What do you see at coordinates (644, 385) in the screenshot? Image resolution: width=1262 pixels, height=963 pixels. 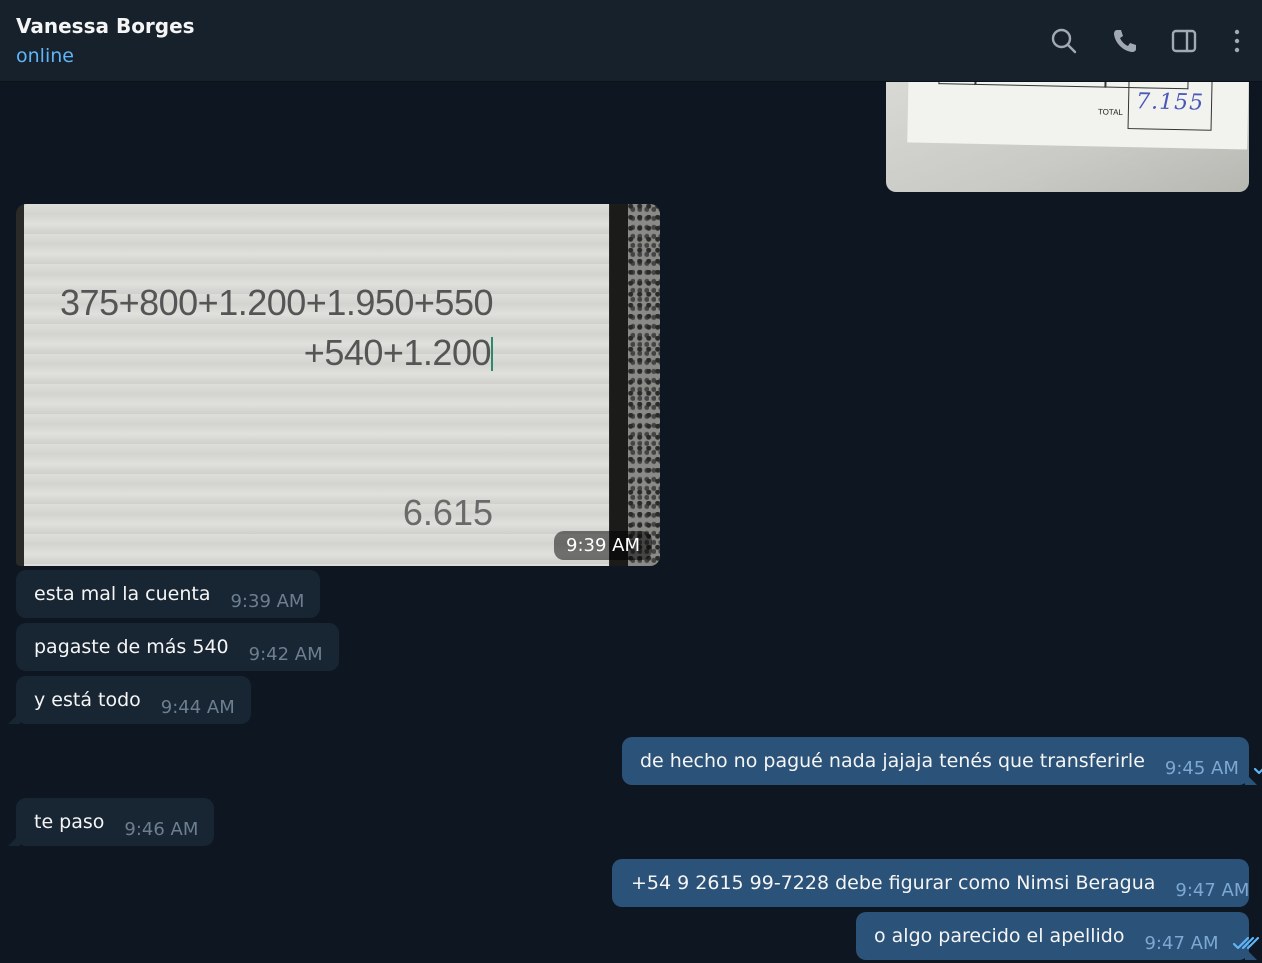 I see `granite-surface` at bounding box center [644, 385].